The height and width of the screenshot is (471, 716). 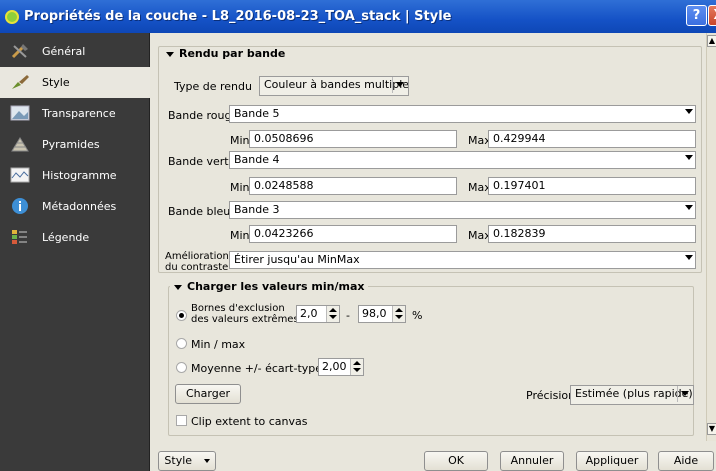 I want to click on band-rendering-title-text: Rendu par bande, so click(x=232, y=53).